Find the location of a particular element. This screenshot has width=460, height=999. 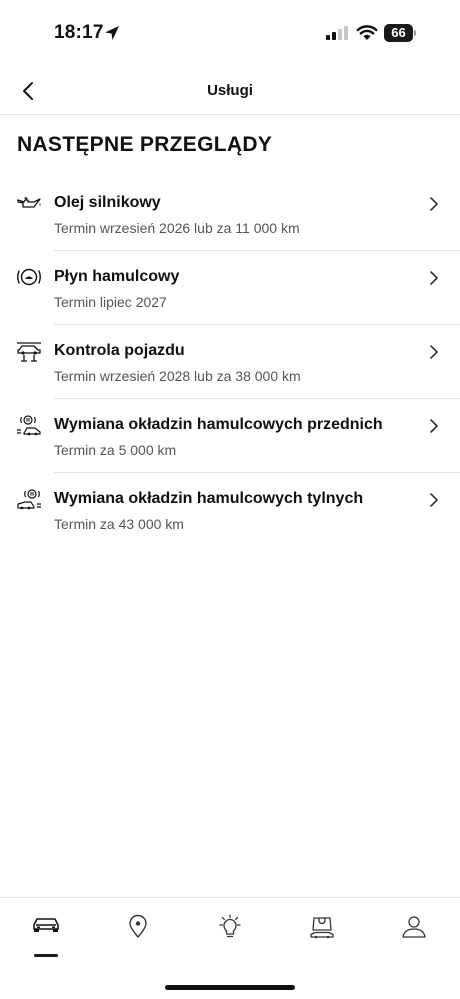

battery-level: 66 is located at coordinates (398, 33).